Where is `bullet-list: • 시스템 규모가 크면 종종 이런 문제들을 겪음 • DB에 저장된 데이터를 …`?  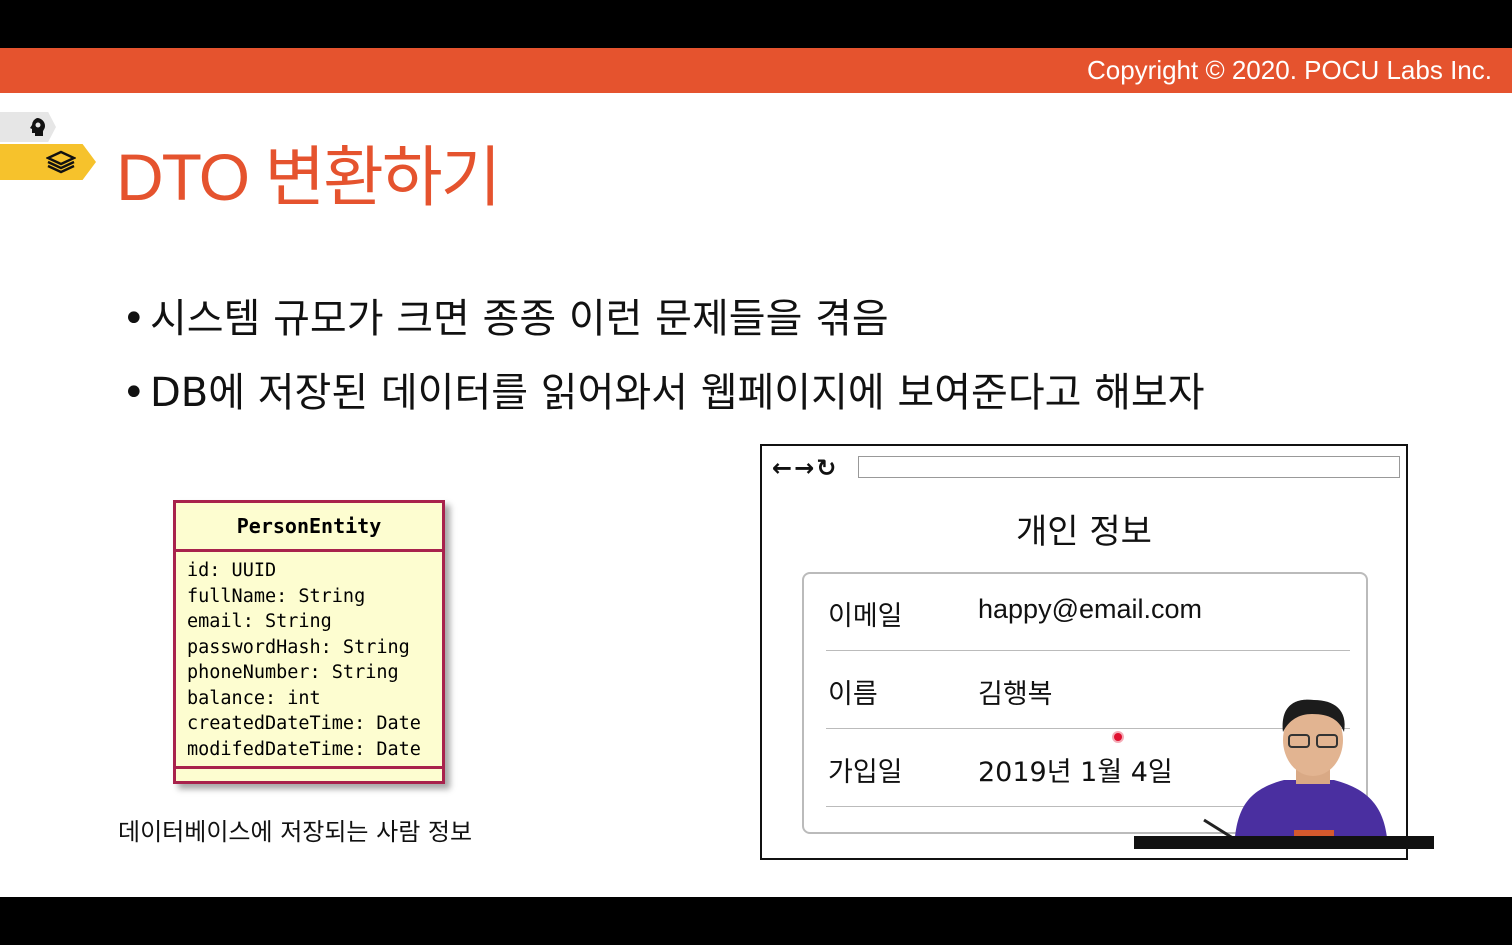 bullet-list: • 시스템 규모가 크면 종종 이런 문제들을 겪음 • DB에 저장된 데이터를 … is located at coordinates (663, 360).